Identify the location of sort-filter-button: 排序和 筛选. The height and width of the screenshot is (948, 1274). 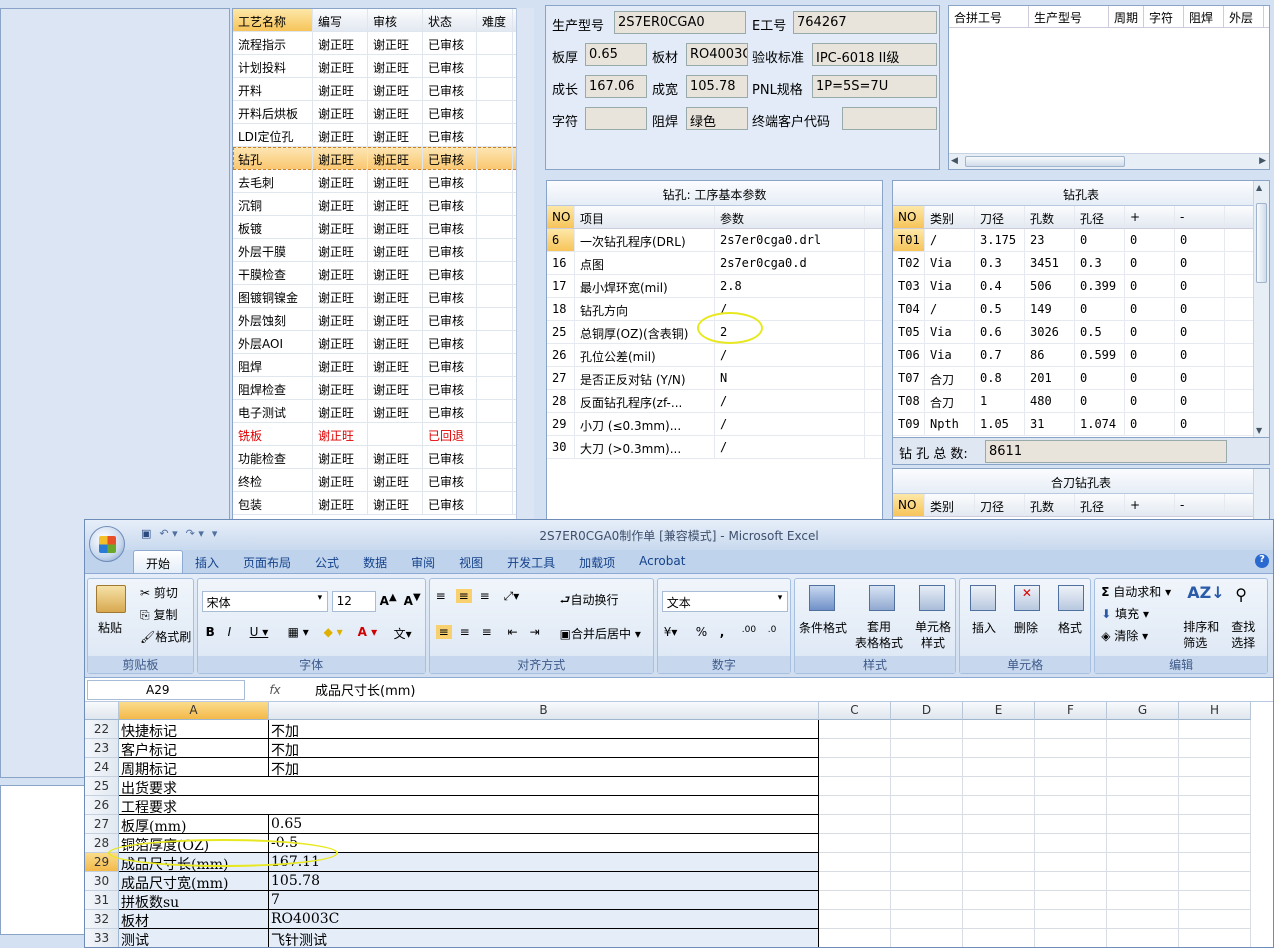
(1201, 635).